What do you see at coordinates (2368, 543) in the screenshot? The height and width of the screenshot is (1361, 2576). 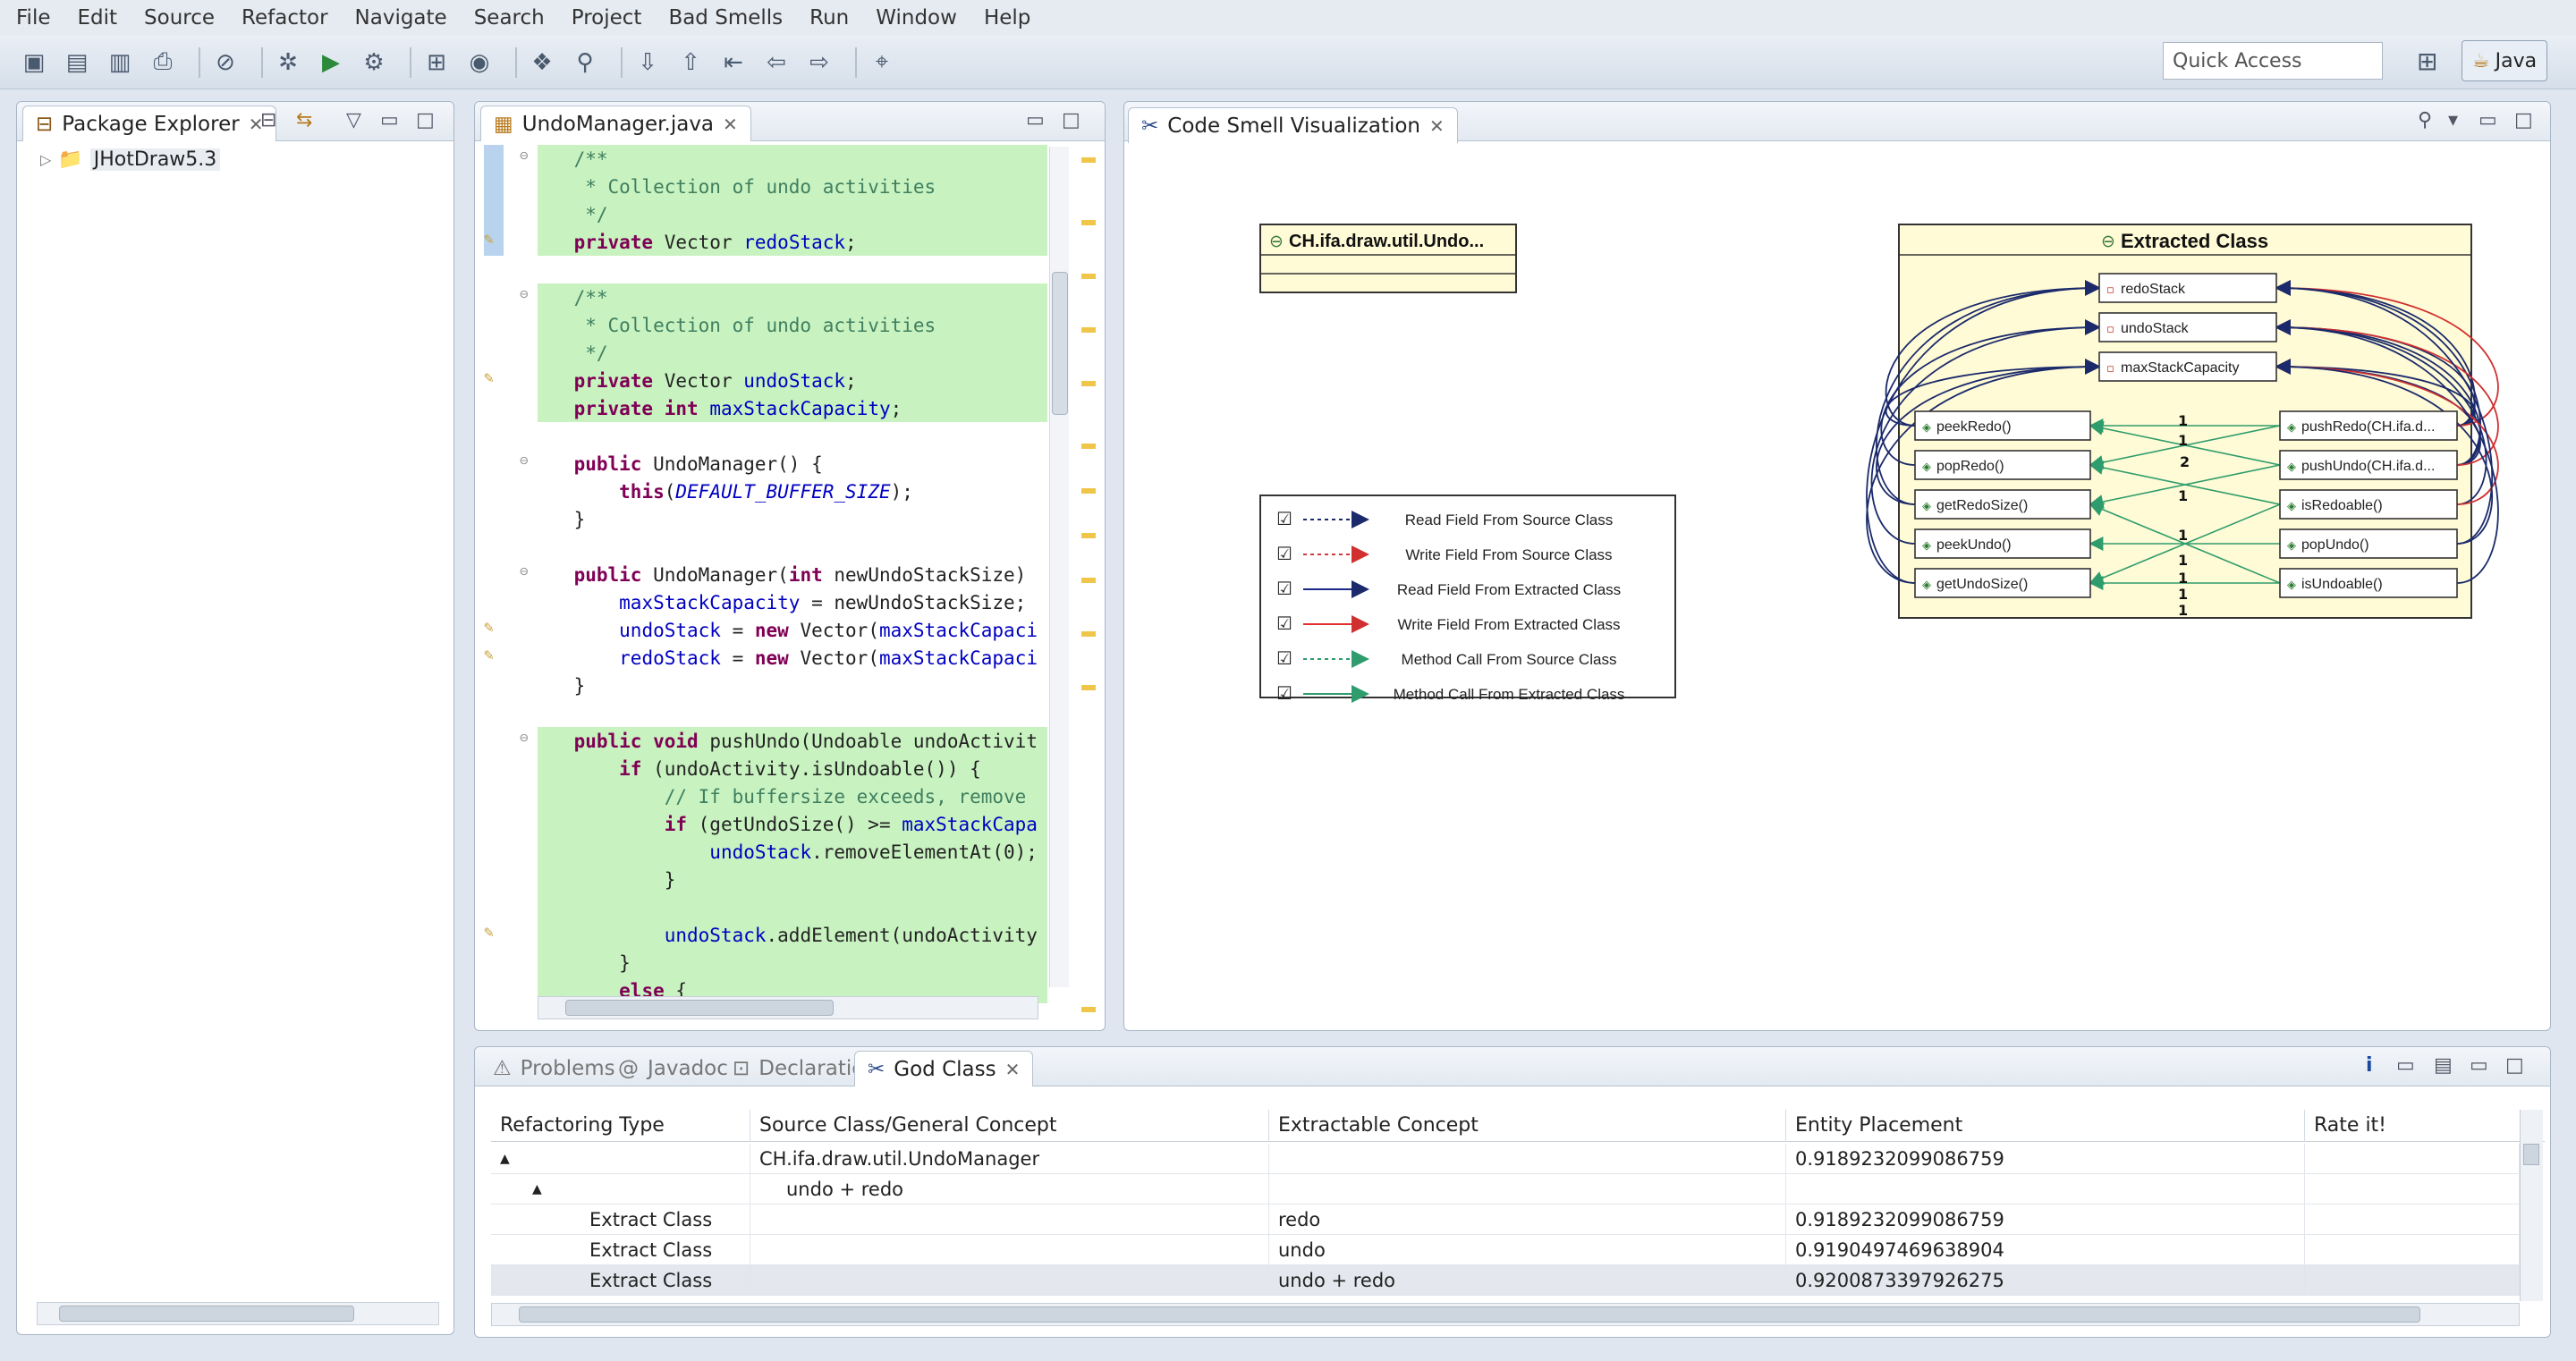 I see `method-node: ◈ popUndo()` at bounding box center [2368, 543].